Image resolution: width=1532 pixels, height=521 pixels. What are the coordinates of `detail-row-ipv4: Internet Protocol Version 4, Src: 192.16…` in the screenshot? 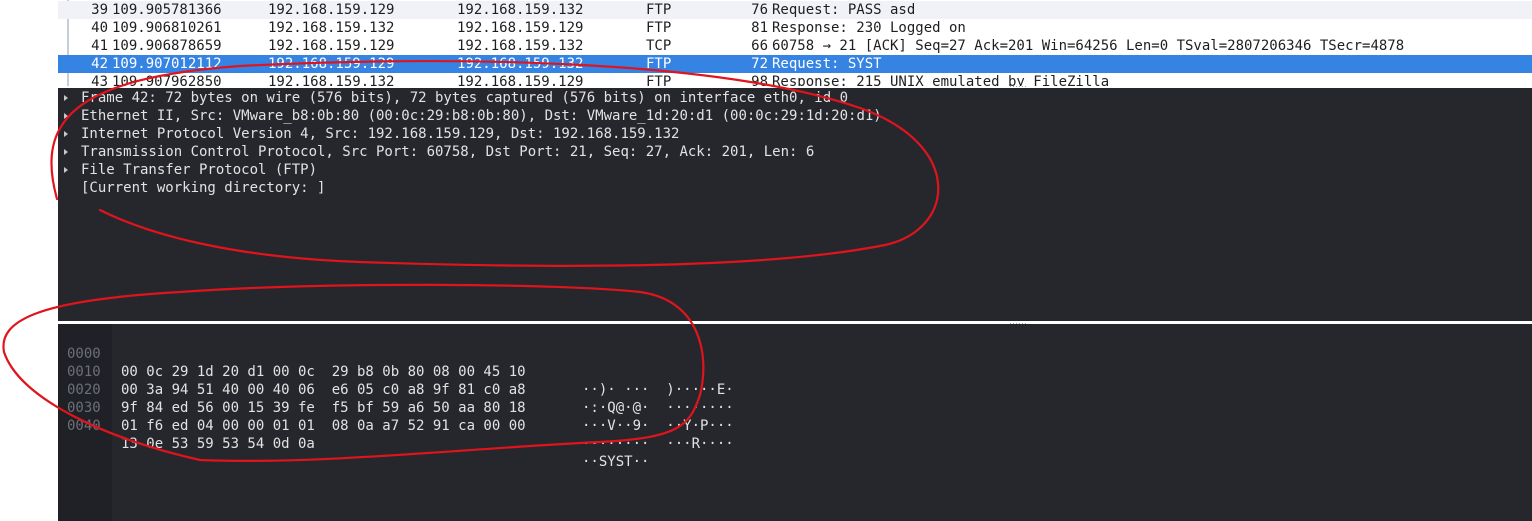 It's located at (795, 134).